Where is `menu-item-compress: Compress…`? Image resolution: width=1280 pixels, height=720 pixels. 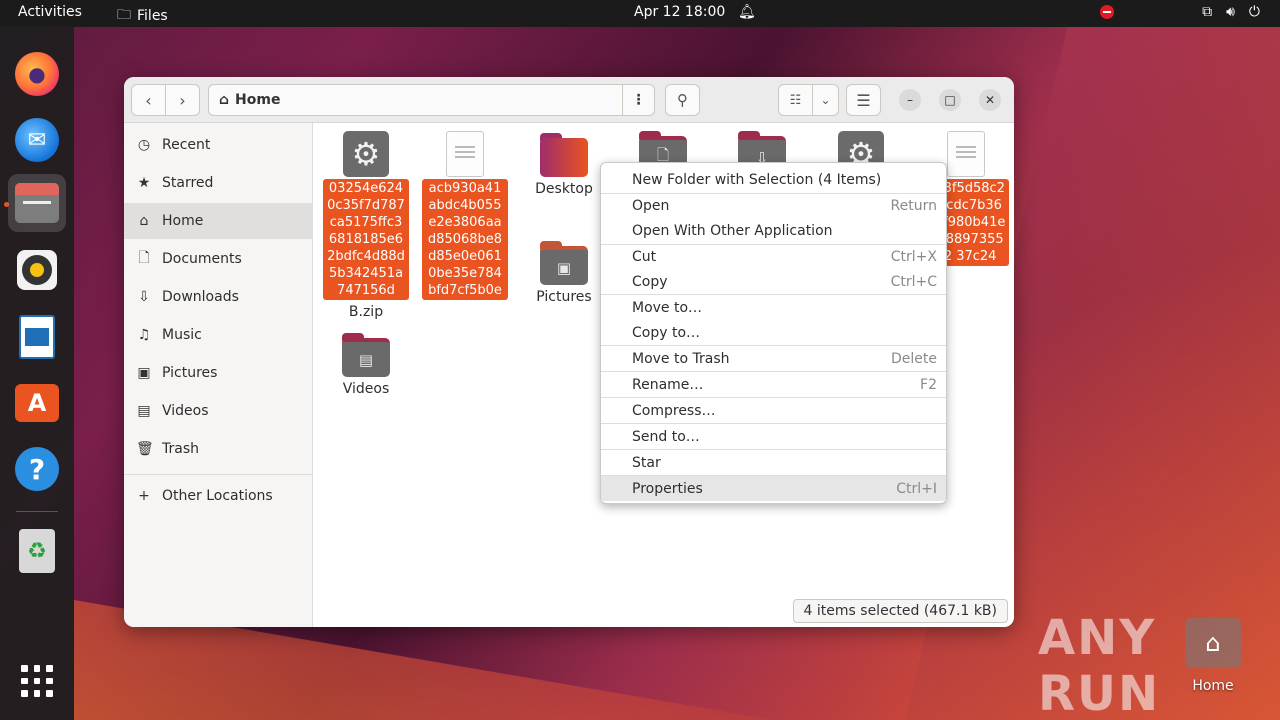
menu-item-compress: Compress… is located at coordinates (773, 410).